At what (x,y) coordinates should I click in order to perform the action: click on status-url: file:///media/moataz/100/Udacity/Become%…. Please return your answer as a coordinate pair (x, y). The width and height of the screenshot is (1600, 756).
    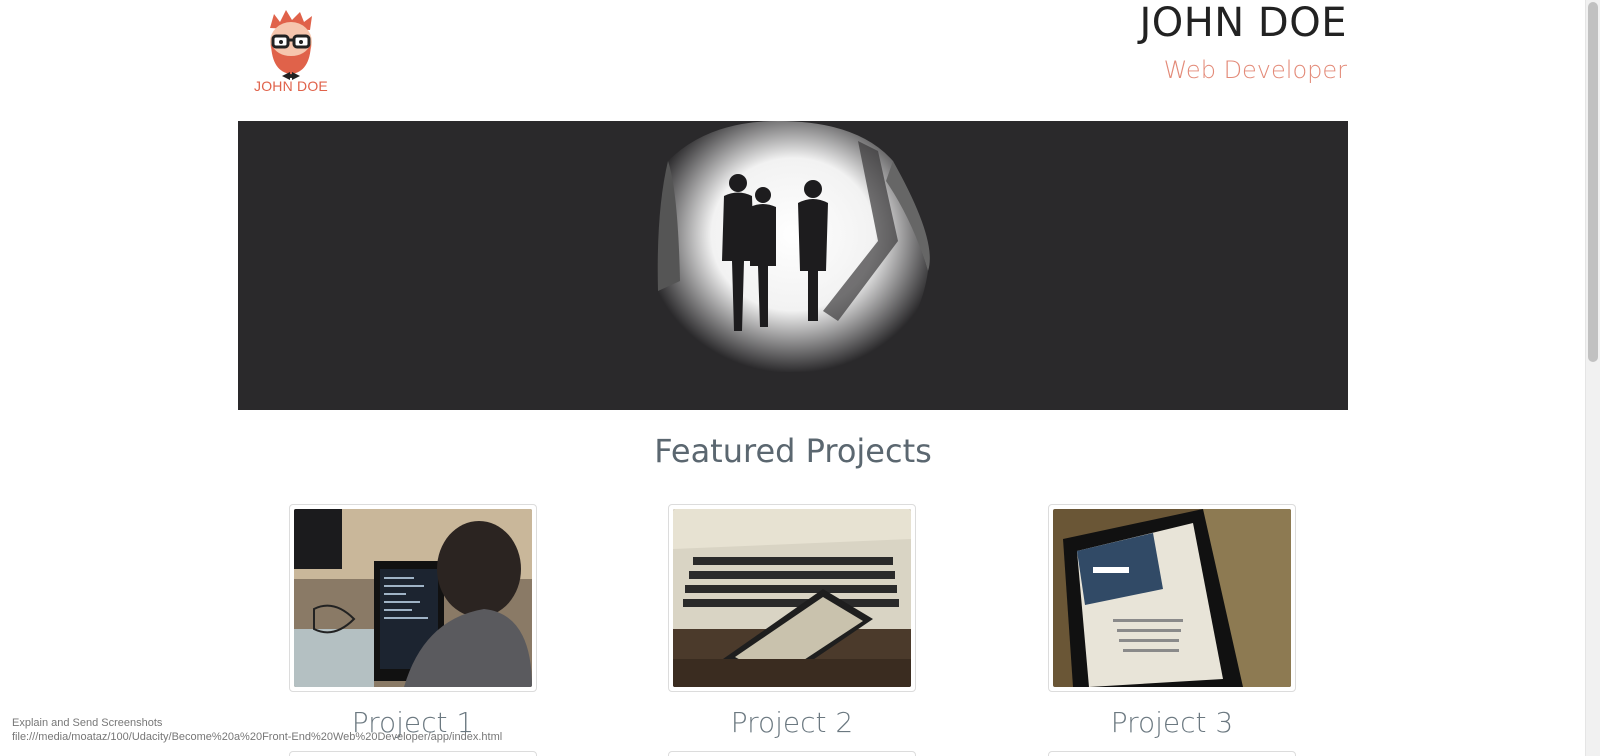
    Looking at the image, I should click on (257, 737).